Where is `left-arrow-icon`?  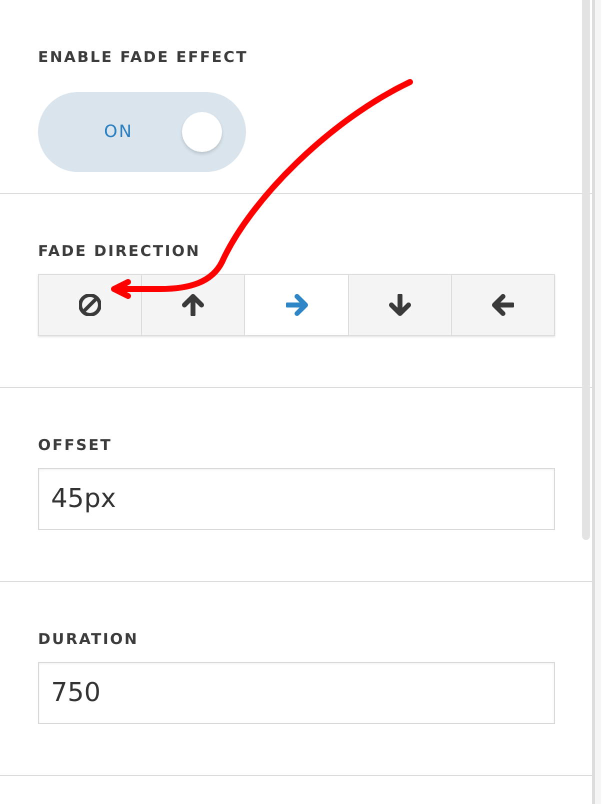
left-arrow-icon is located at coordinates (503, 305).